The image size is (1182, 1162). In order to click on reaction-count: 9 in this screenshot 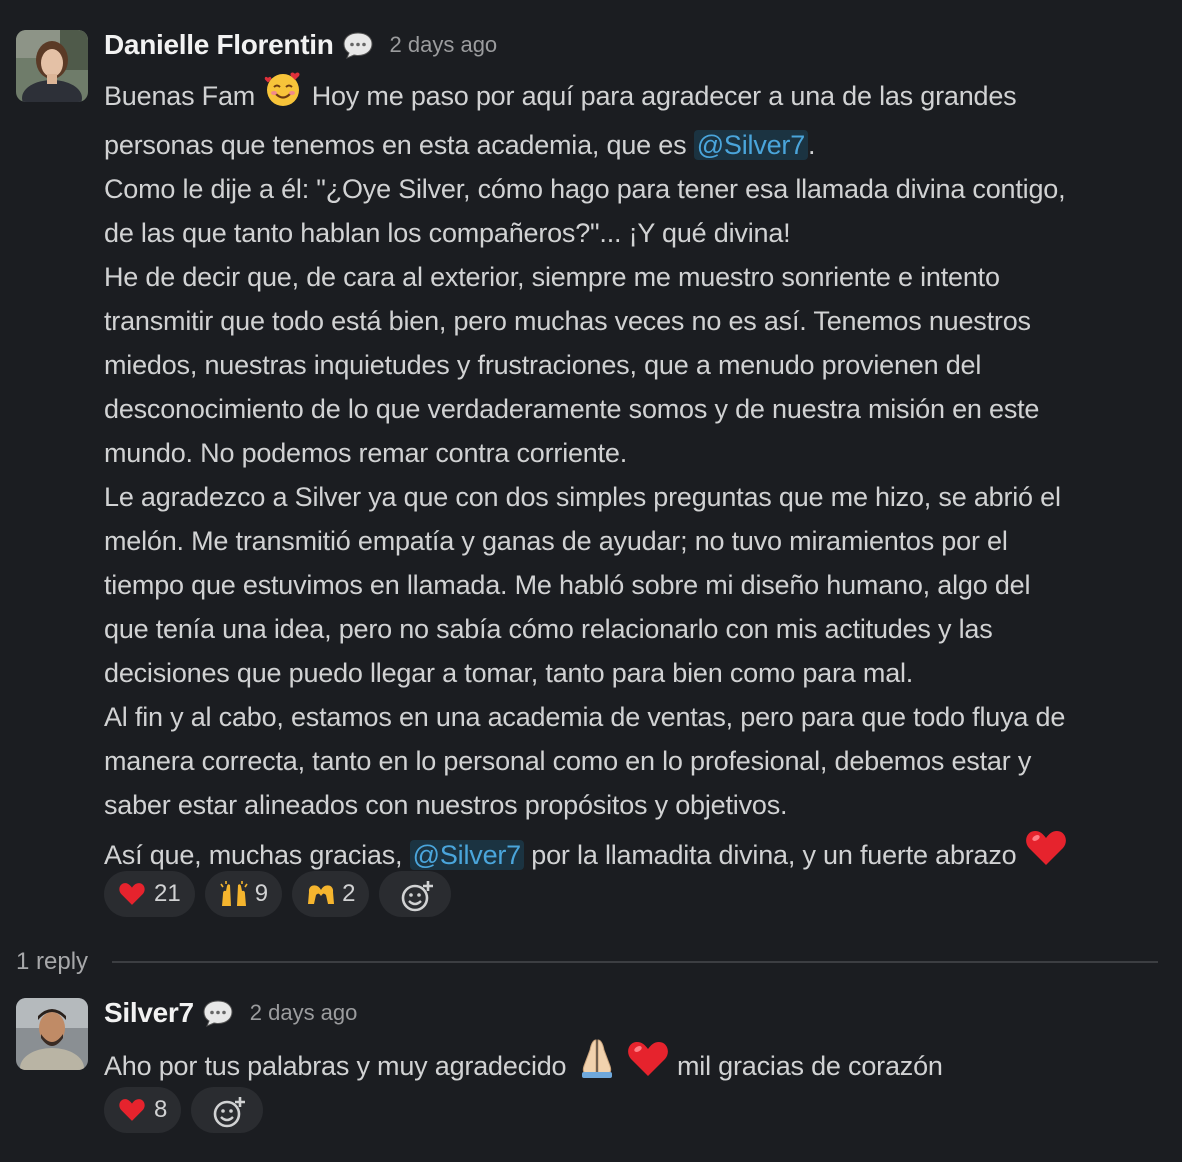, I will do `click(261, 893)`.